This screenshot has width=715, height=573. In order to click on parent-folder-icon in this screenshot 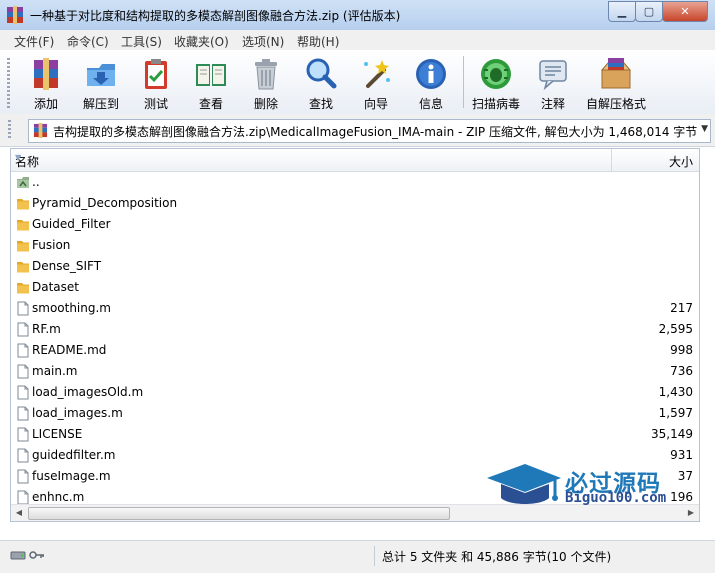, I will do `click(23, 182)`.